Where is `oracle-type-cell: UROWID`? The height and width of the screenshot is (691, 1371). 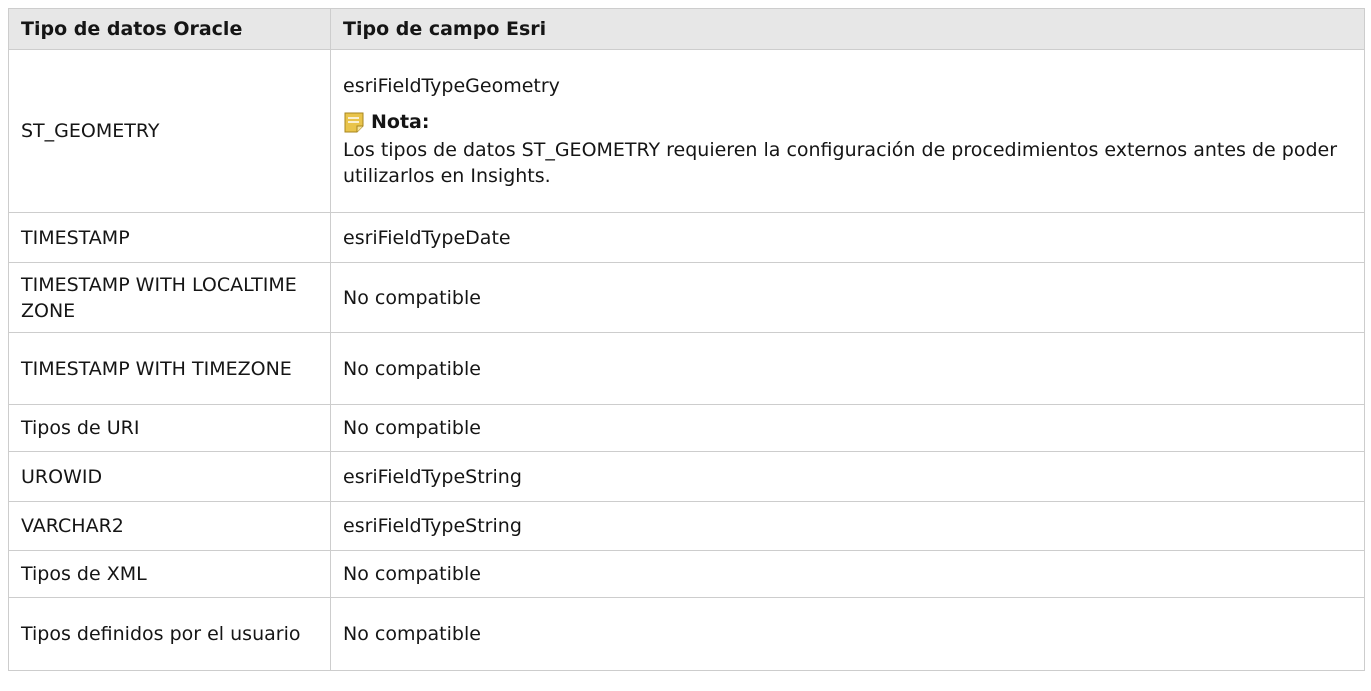
oracle-type-cell: UROWID is located at coordinates (169, 476).